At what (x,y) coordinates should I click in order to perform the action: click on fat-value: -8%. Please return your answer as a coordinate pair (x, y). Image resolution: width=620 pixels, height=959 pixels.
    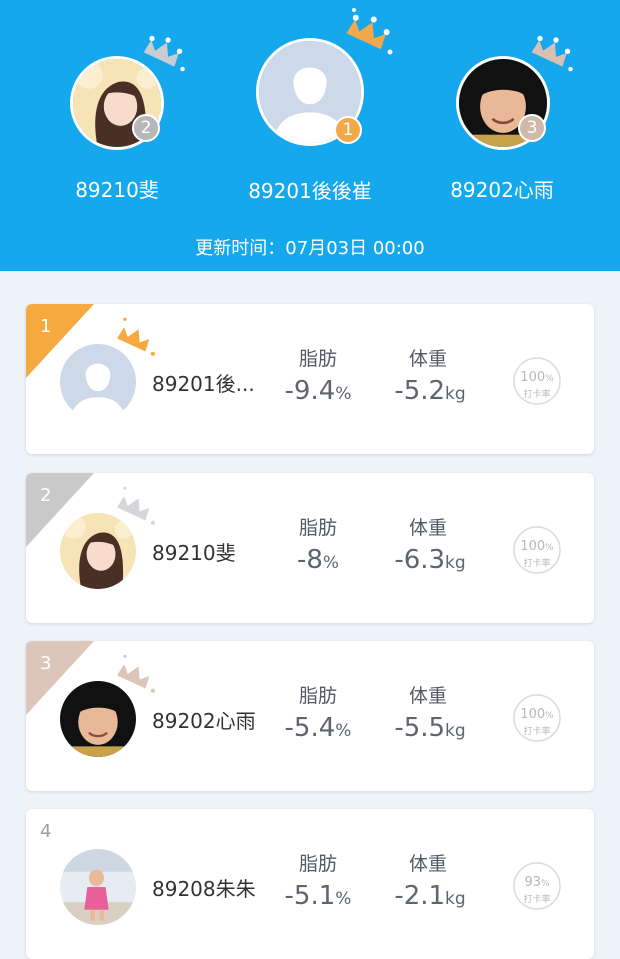
    Looking at the image, I should click on (318, 560).